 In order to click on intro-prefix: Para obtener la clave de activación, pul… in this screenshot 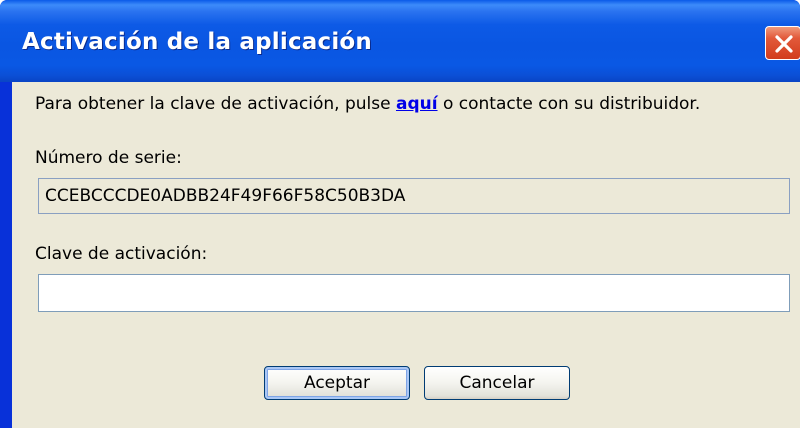, I will do `click(215, 104)`.